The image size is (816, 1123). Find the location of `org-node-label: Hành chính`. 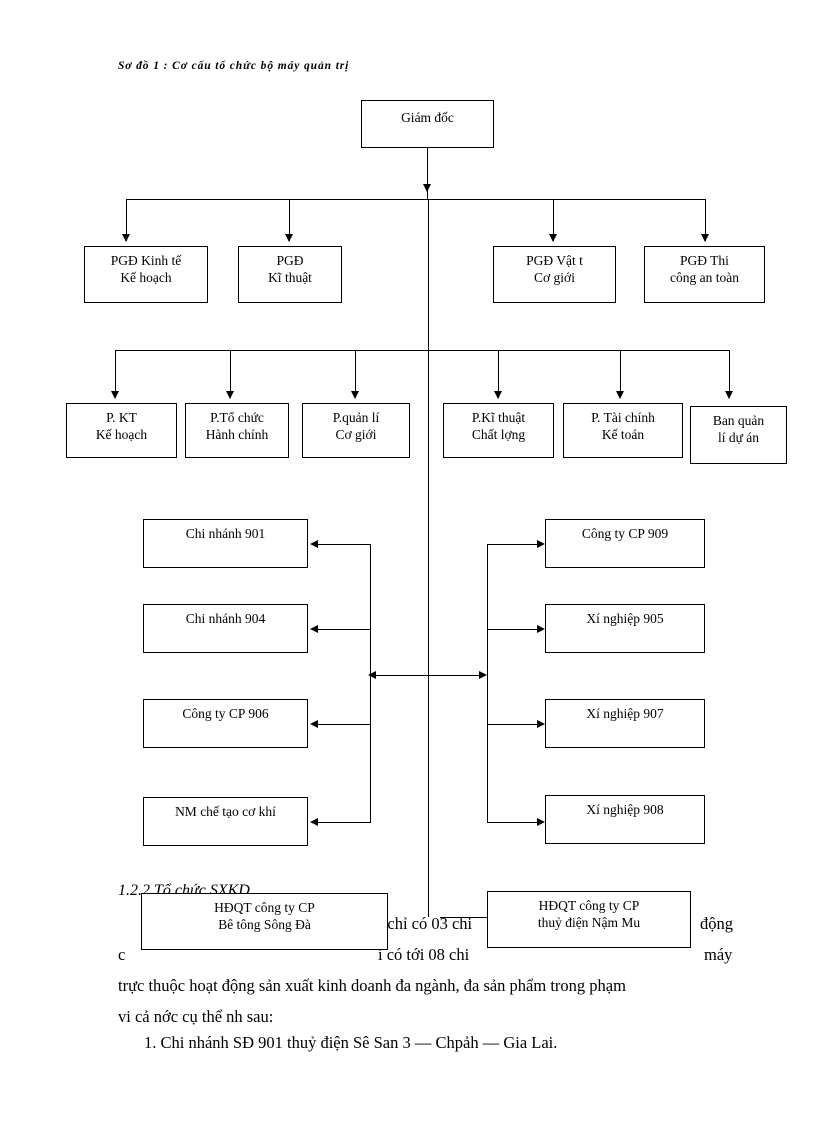

org-node-label: Hành chính is located at coordinates (237, 434).